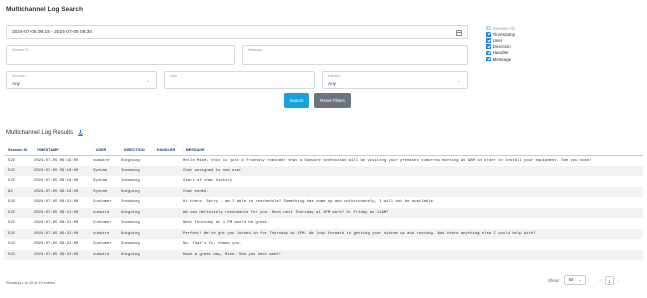 Image resolution: width=647 pixels, height=298 pixels. Describe the element at coordinates (45, 133) in the screenshot. I see `results-header: Multichannel Log Results` at that location.